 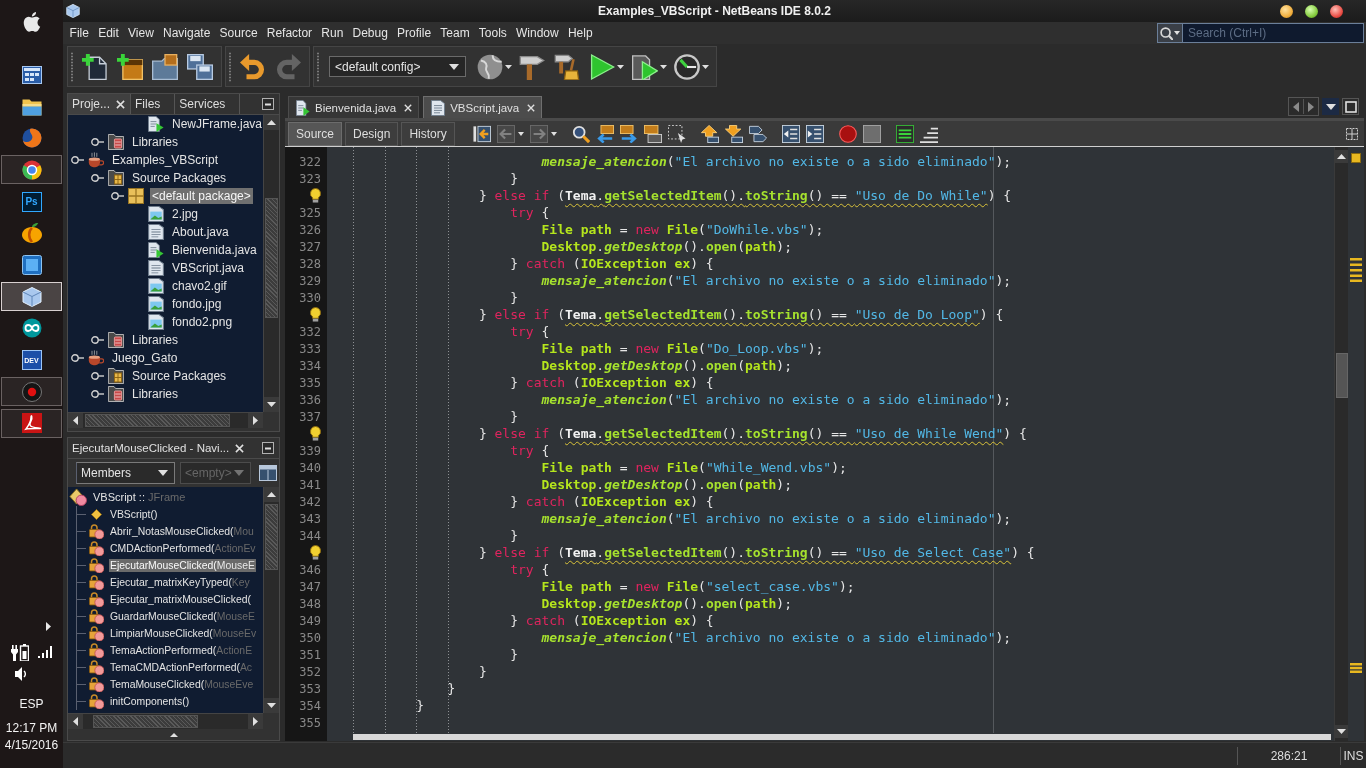 I want to click on warning-marks-icon, so click(x=1356, y=270).